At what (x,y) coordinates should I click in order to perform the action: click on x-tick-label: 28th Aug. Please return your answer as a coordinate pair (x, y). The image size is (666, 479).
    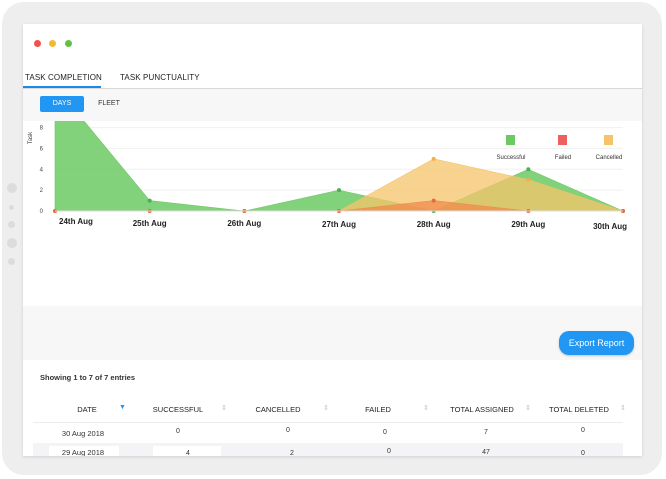
    Looking at the image, I should click on (434, 224).